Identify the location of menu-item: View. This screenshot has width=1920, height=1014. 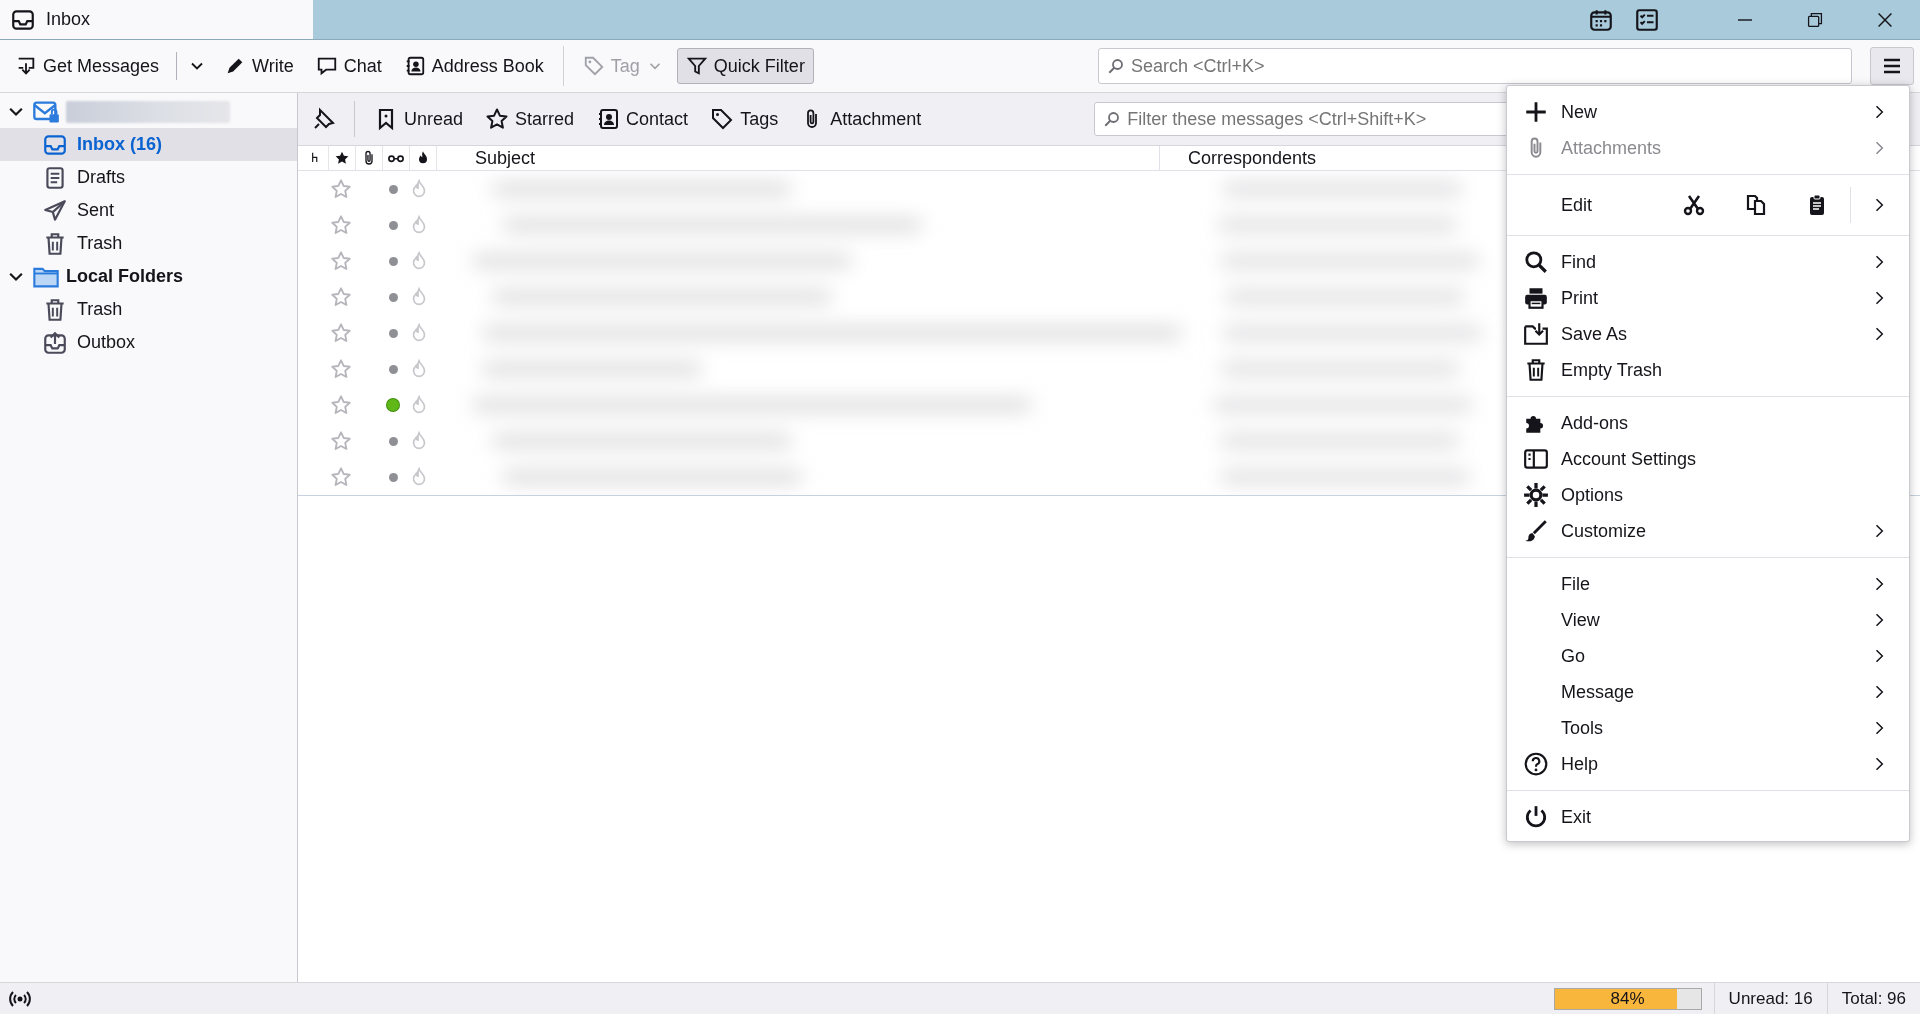
(1708, 620).